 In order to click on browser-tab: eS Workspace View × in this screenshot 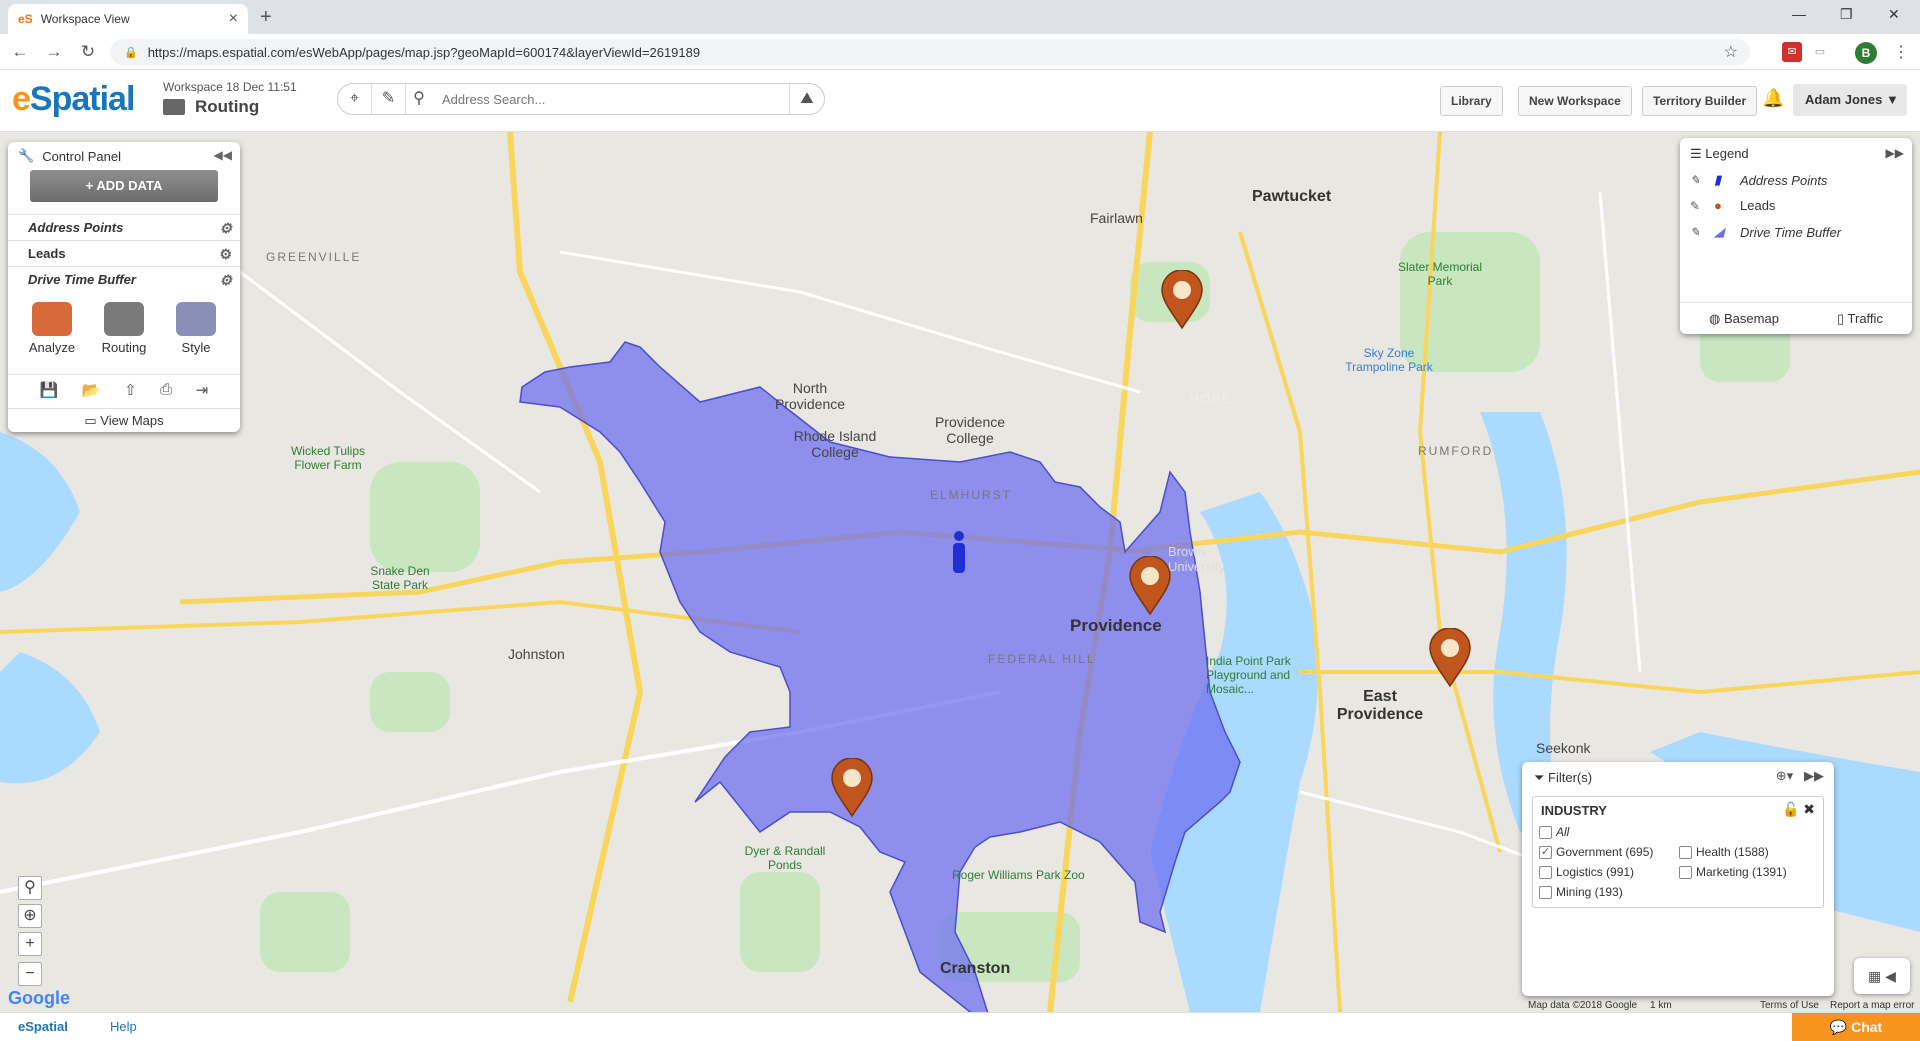, I will do `click(128, 19)`.